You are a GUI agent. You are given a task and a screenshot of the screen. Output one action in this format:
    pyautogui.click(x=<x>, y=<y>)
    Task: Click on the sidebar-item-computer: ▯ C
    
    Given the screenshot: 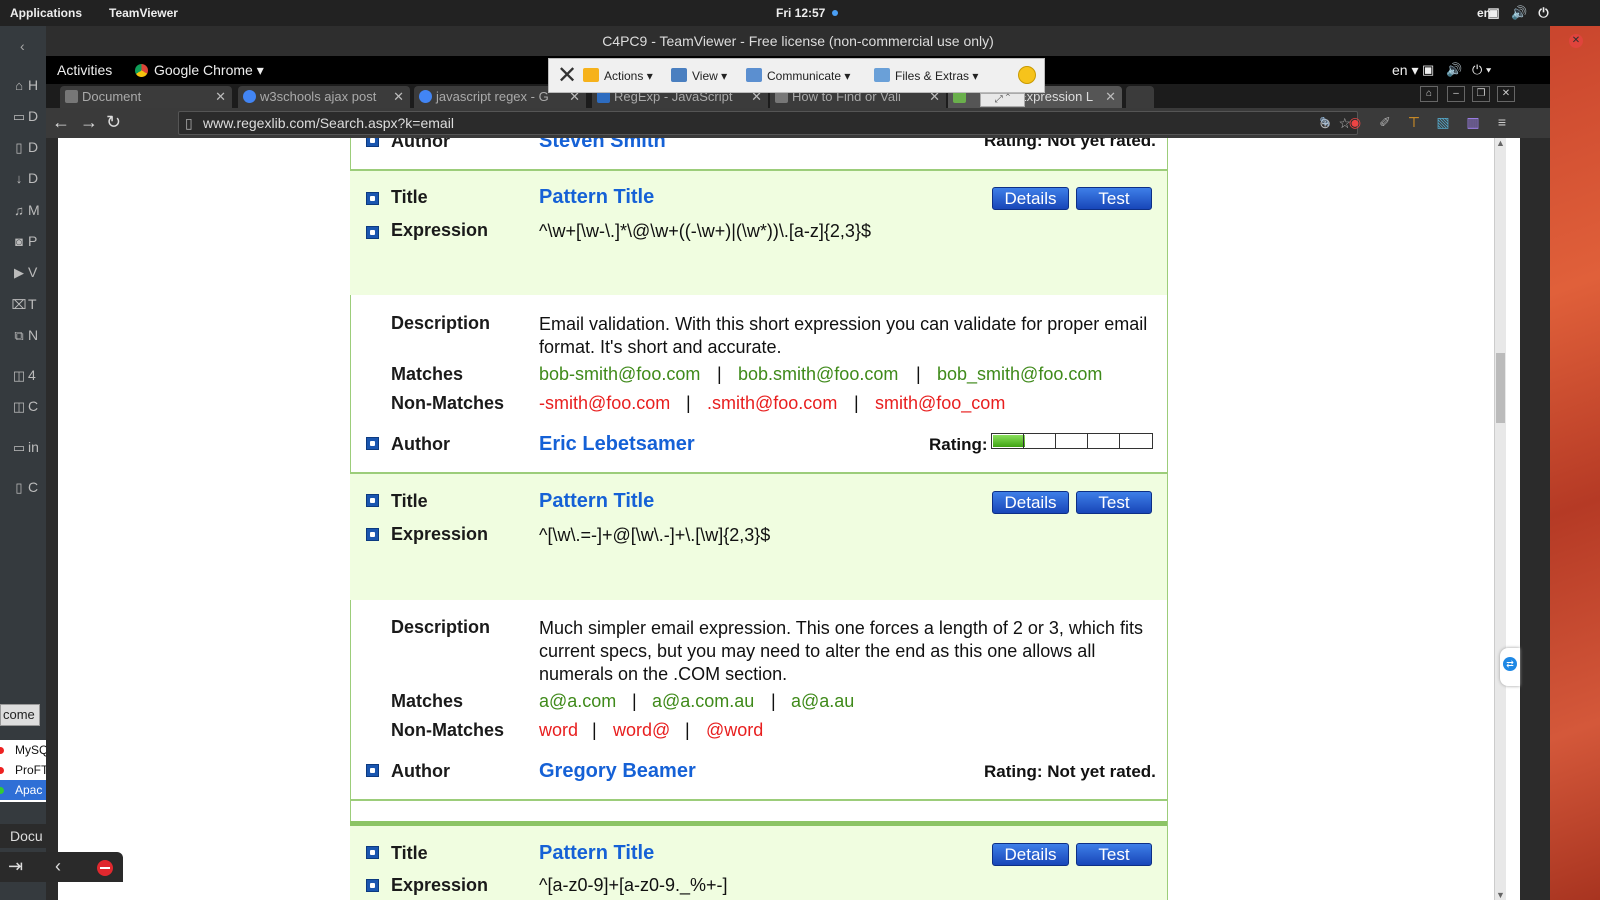 What is the action you would take?
    pyautogui.click(x=28, y=489)
    